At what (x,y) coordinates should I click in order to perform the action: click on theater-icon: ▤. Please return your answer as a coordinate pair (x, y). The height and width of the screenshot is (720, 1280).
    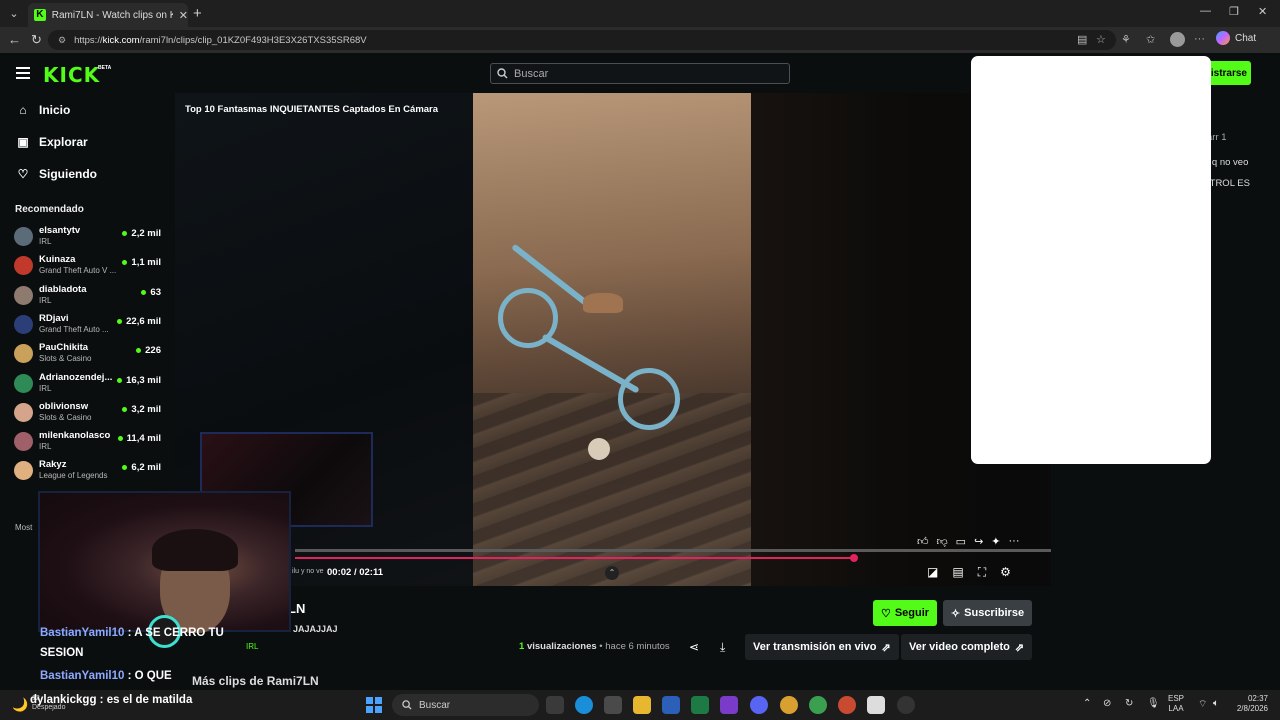
    Looking at the image, I should click on (957, 572).